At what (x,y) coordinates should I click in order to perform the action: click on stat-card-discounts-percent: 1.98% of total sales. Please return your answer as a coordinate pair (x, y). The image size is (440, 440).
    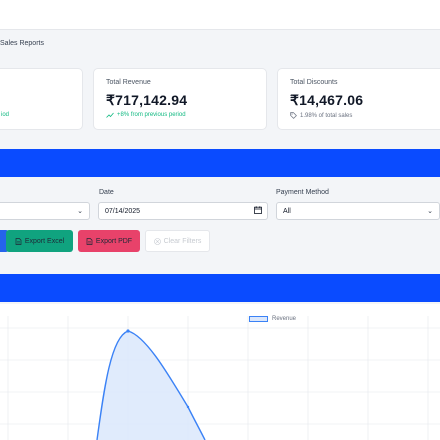
    Looking at the image, I should click on (326, 115).